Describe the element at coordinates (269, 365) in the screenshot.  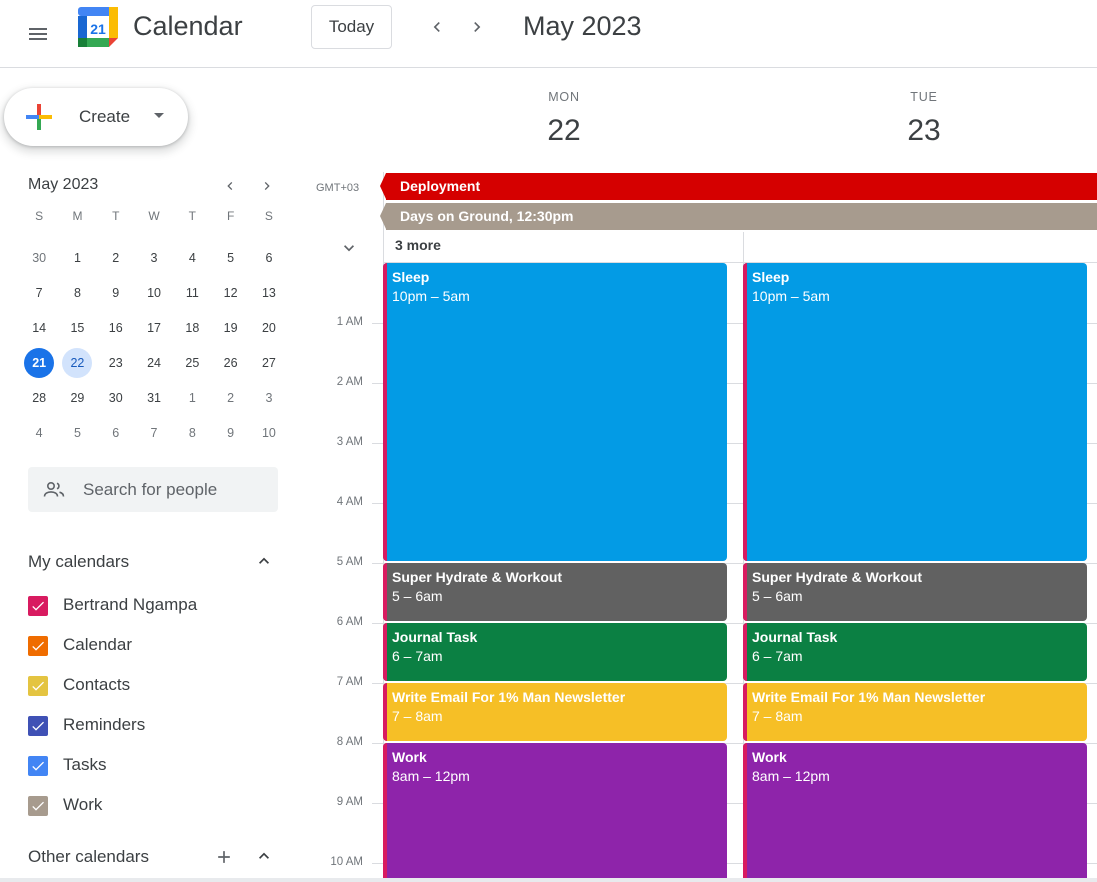
I see `mini-calendar-day: 27` at that location.